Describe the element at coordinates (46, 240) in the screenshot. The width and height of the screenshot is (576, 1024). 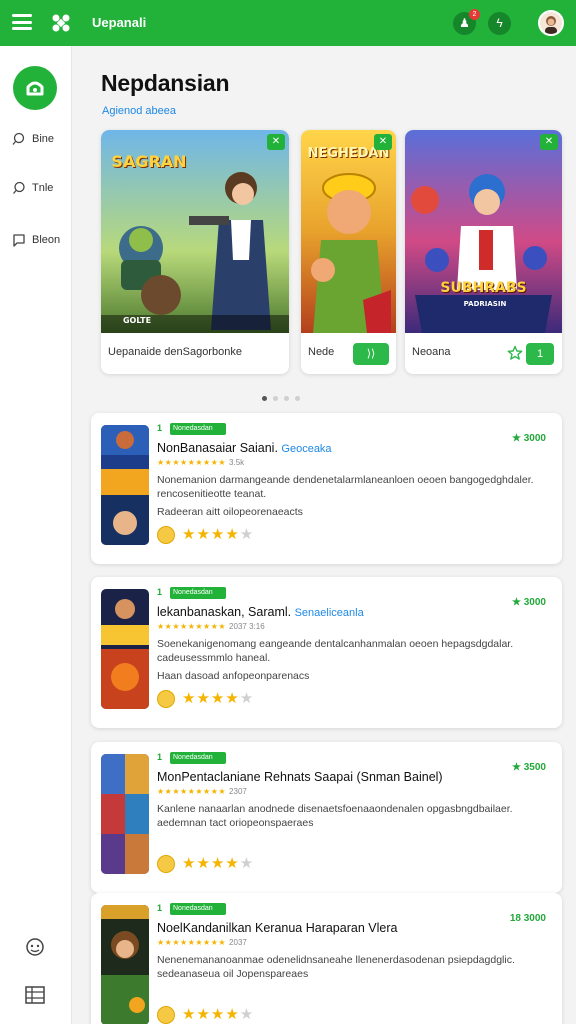
I see `sidebar-item-label: Bleon` at that location.